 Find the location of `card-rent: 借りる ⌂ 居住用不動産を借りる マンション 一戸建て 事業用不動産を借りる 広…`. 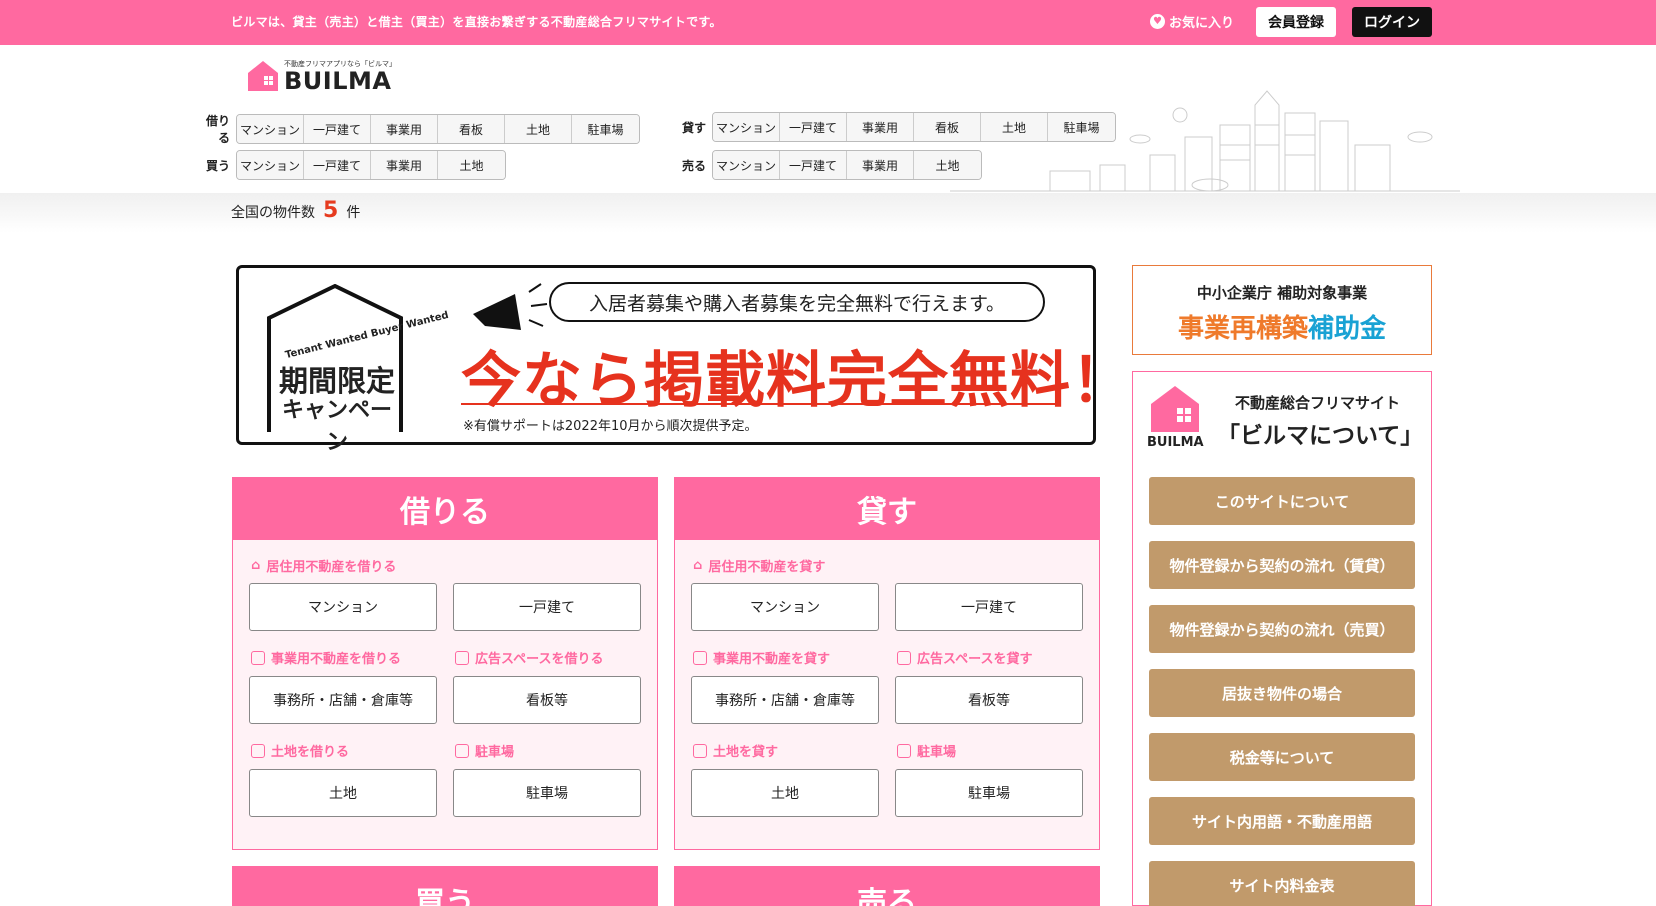

card-rent: 借りる ⌂ 居住用不動産を借りる マンション 一戸建て 事業用不動産を借りる 広… is located at coordinates (445, 663).